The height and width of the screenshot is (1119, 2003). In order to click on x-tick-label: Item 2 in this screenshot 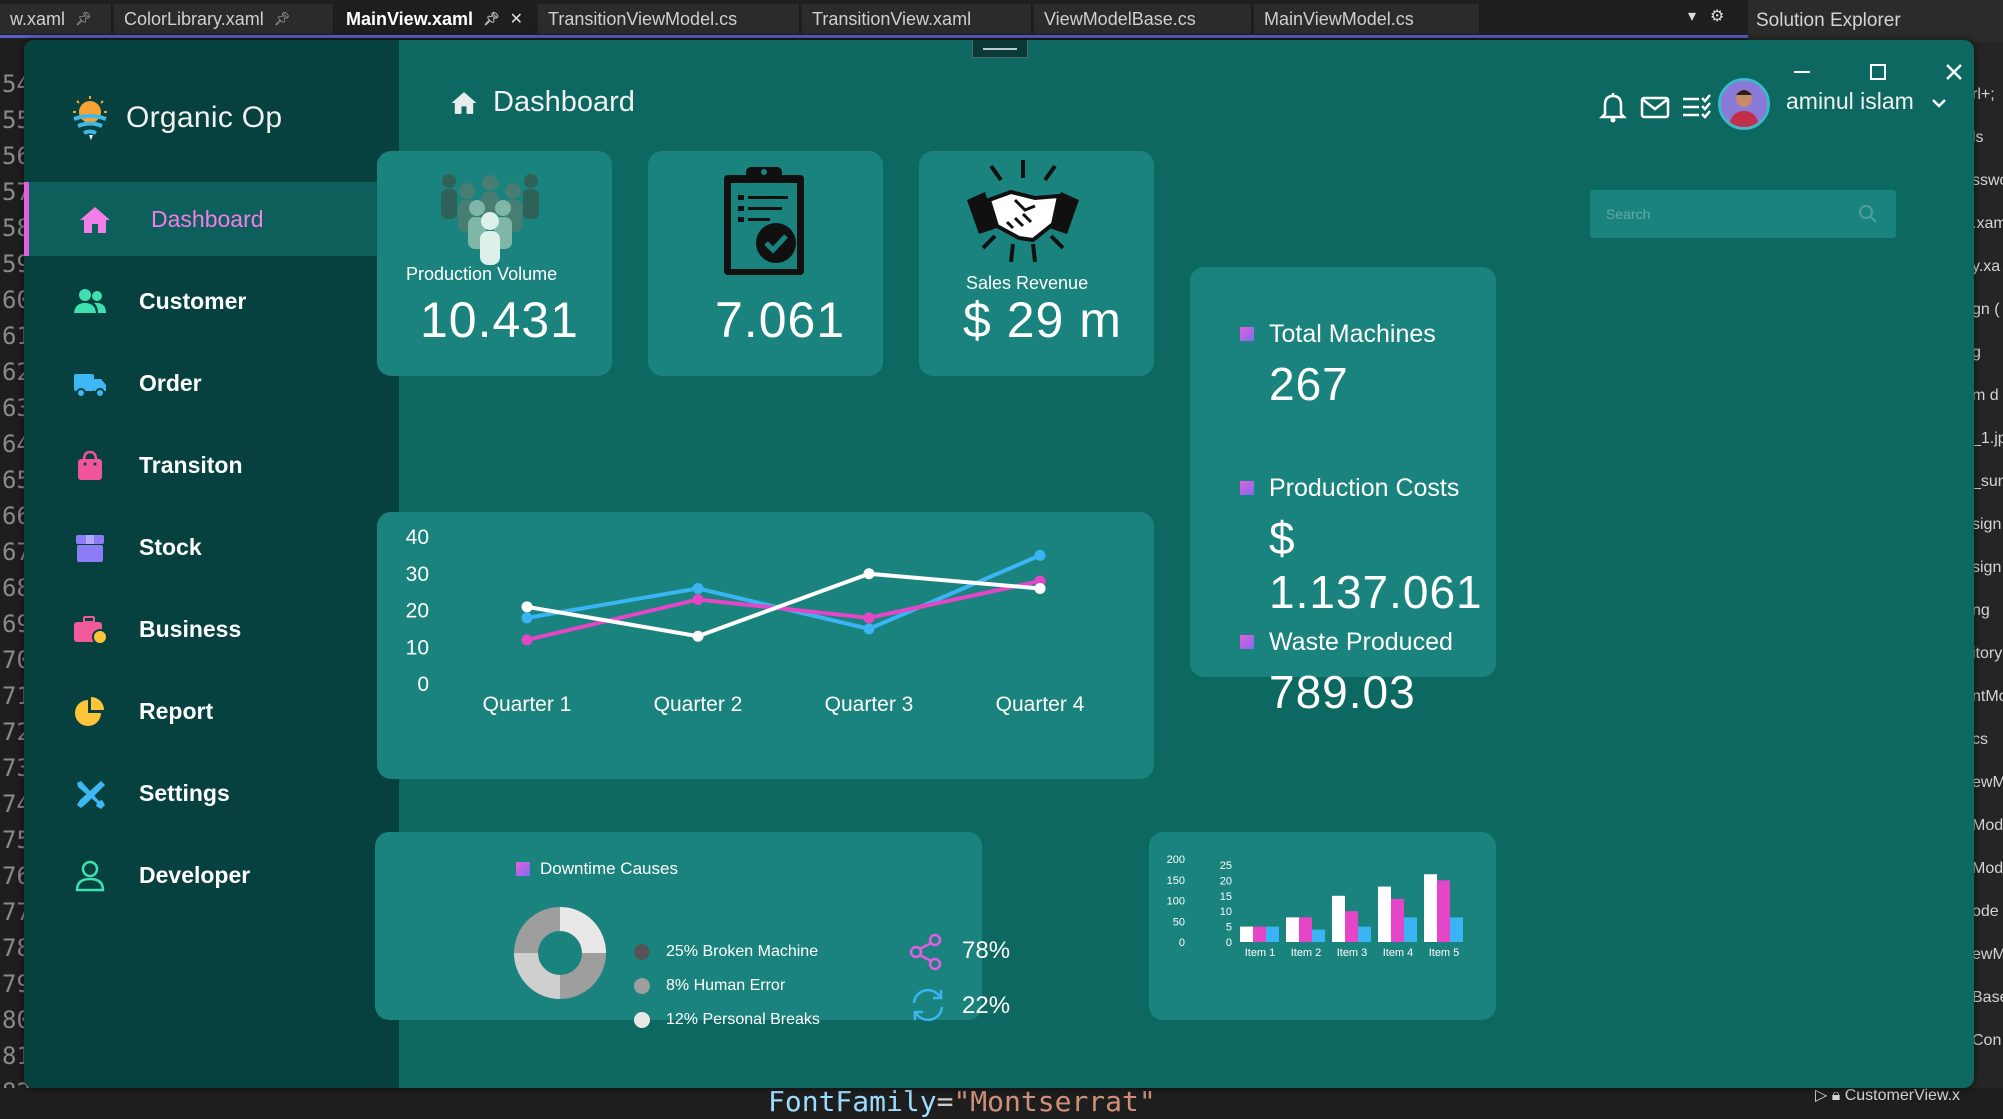, I will do `click(1306, 953)`.